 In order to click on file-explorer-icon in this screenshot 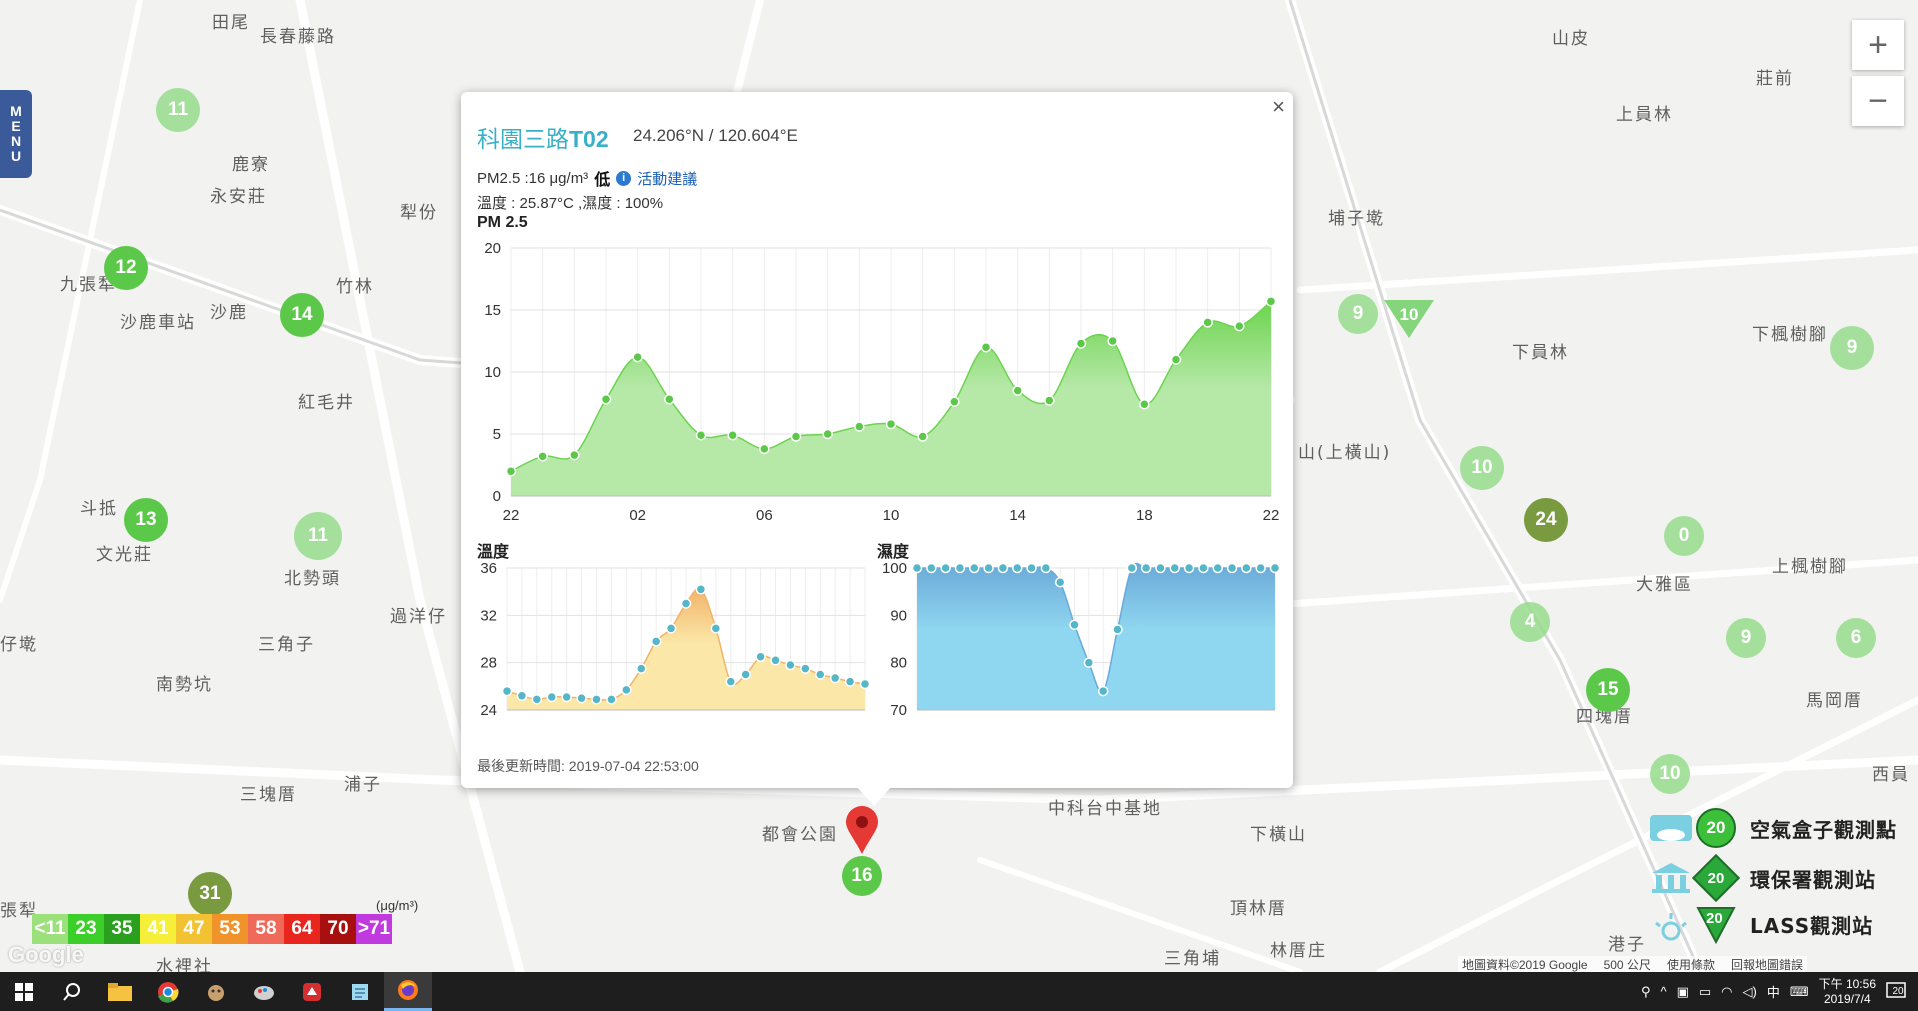, I will do `click(120, 991)`.